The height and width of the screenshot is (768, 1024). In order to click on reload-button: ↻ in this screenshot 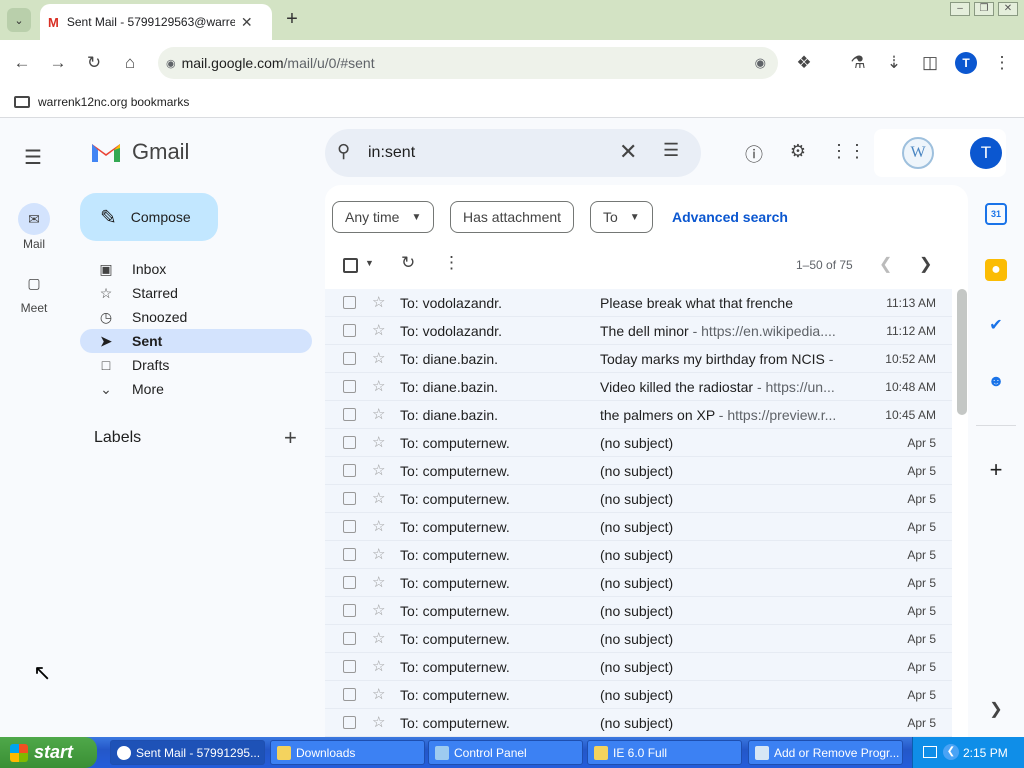, I will do `click(94, 63)`.